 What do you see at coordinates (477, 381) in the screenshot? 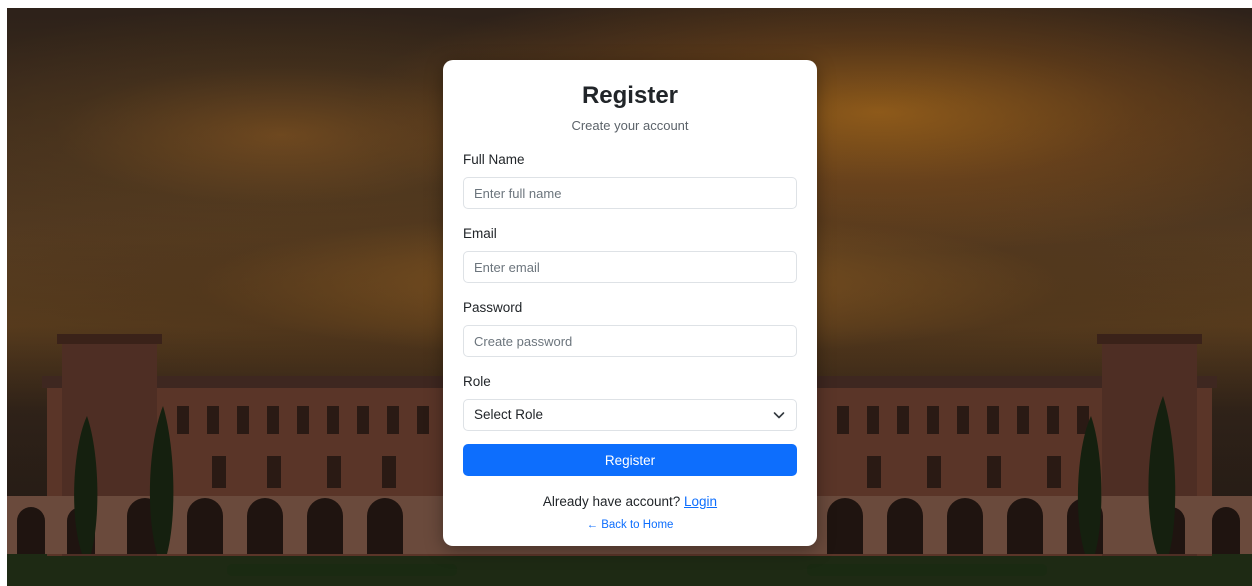
I see `role-label: Role` at bounding box center [477, 381].